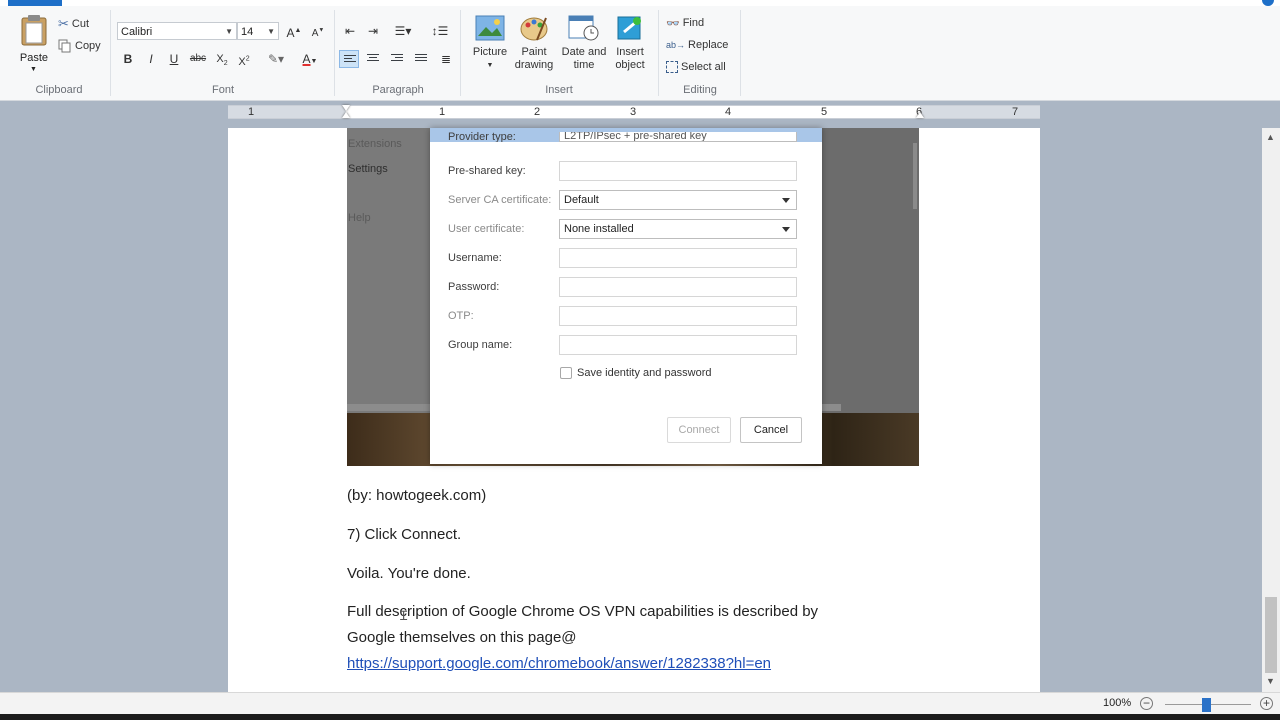  I want to click on password-field, so click(678, 287).